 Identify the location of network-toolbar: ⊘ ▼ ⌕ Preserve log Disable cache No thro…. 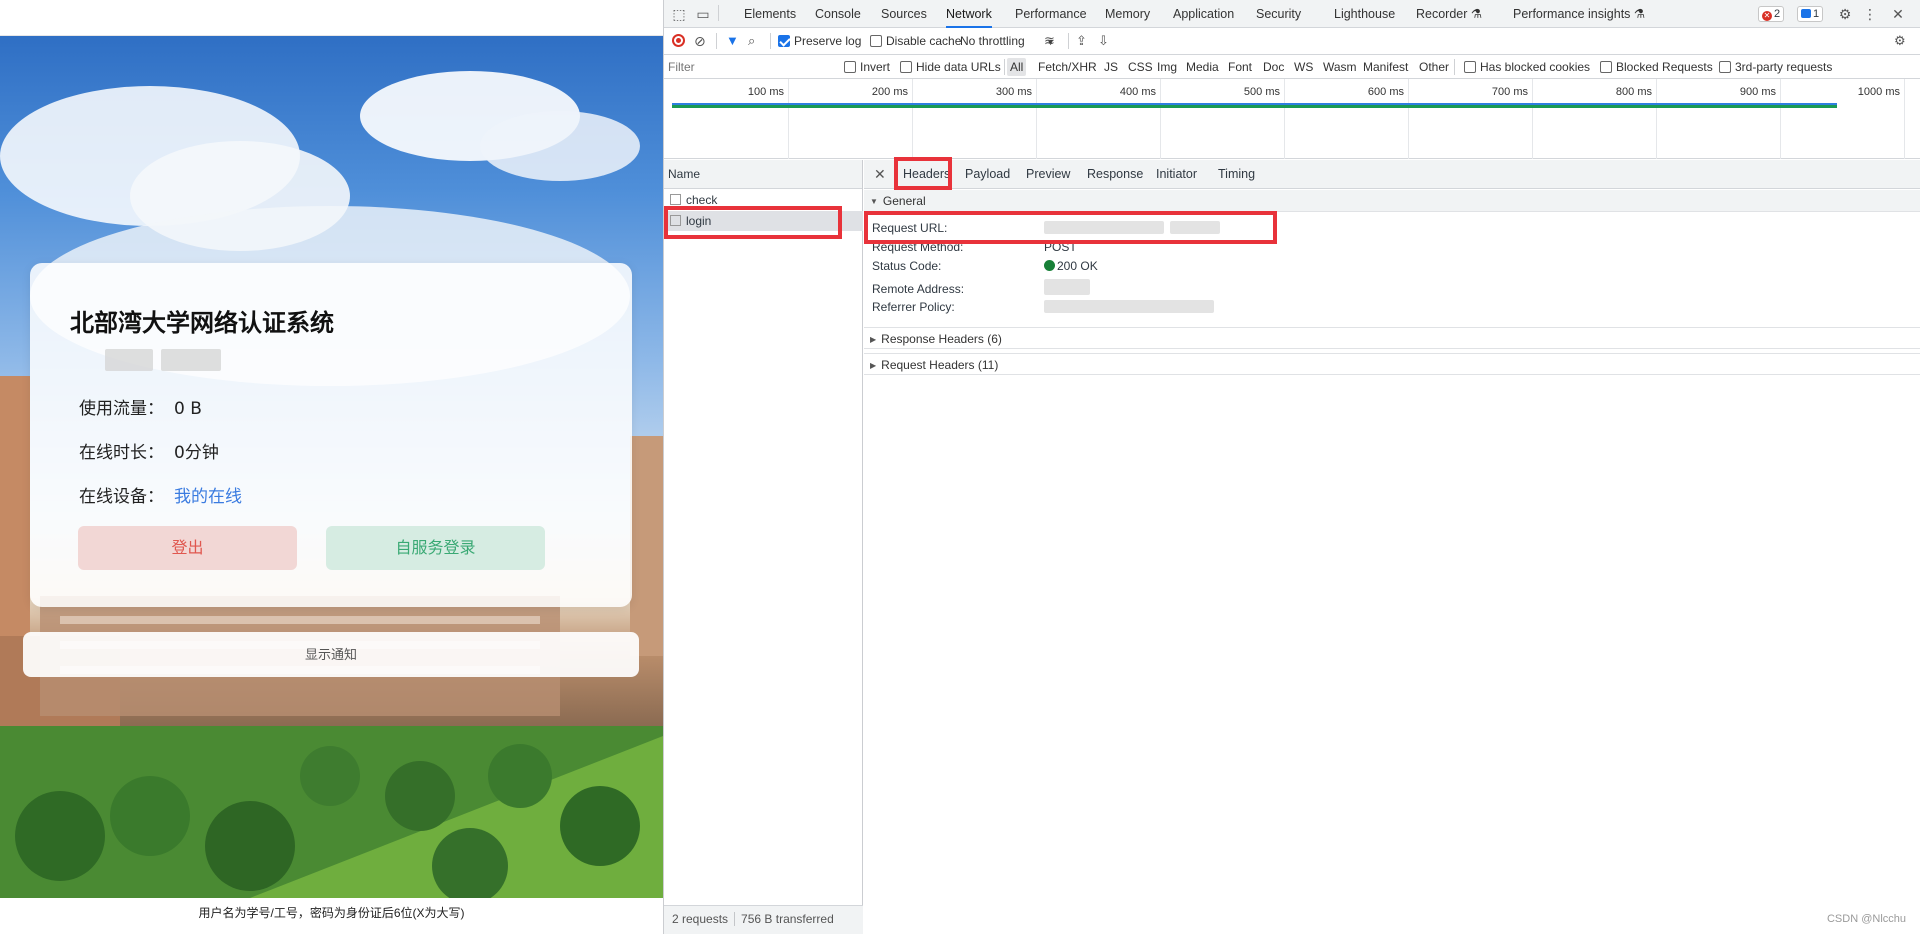
(1292, 41).